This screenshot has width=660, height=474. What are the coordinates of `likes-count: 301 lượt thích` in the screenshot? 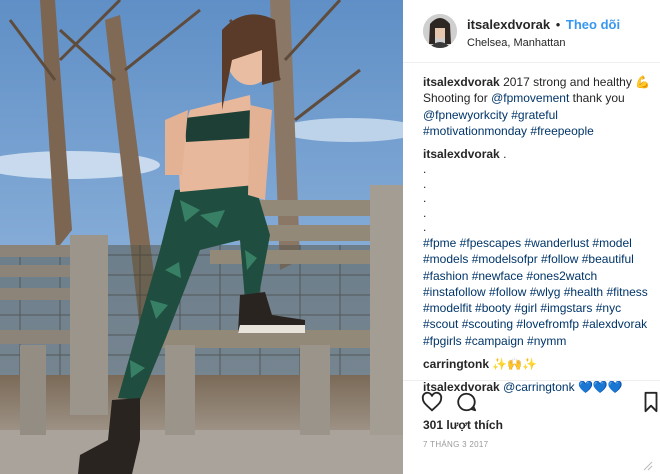 It's located at (463, 425).